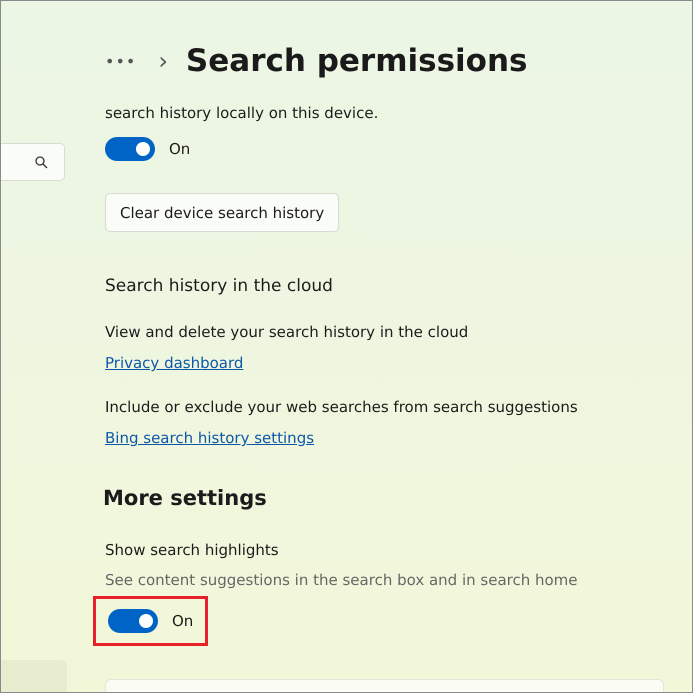  Describe the element at coordinates (174, 363) in the screenshot. I see `settings-link: Privacy dashboard` at that location.